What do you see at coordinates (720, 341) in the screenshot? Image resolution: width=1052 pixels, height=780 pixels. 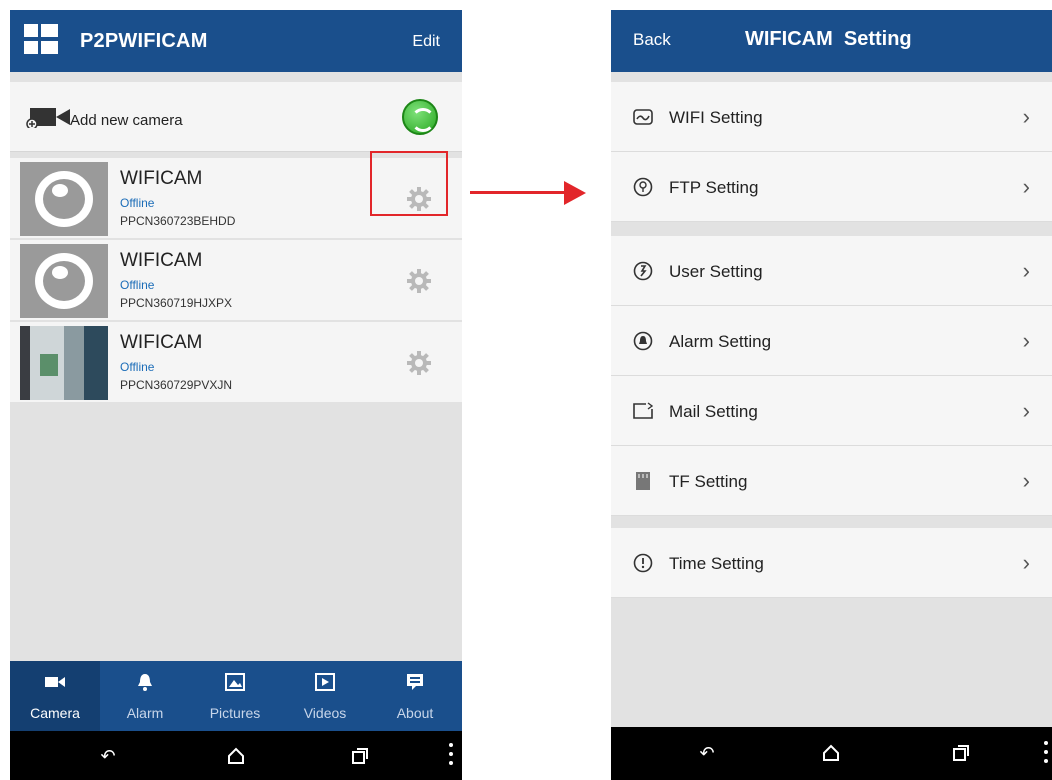 I see `setting-label: Alarm Setting` at bounding box center [720, 341].